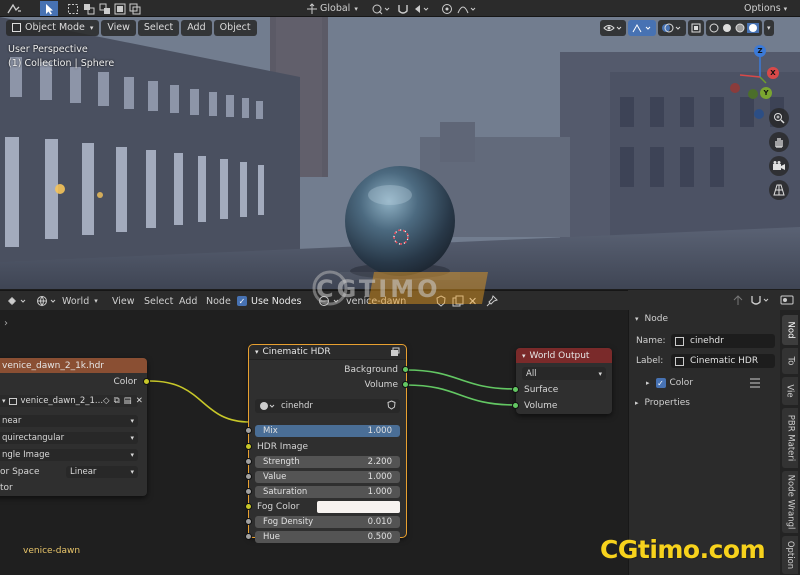 Image resolution: width=800 pixels, height=575 pixels. What do you see at coordinates (248, 446) in the screenshot?
I see `input-hdr-image-socket` at bounding box center [248, 446].